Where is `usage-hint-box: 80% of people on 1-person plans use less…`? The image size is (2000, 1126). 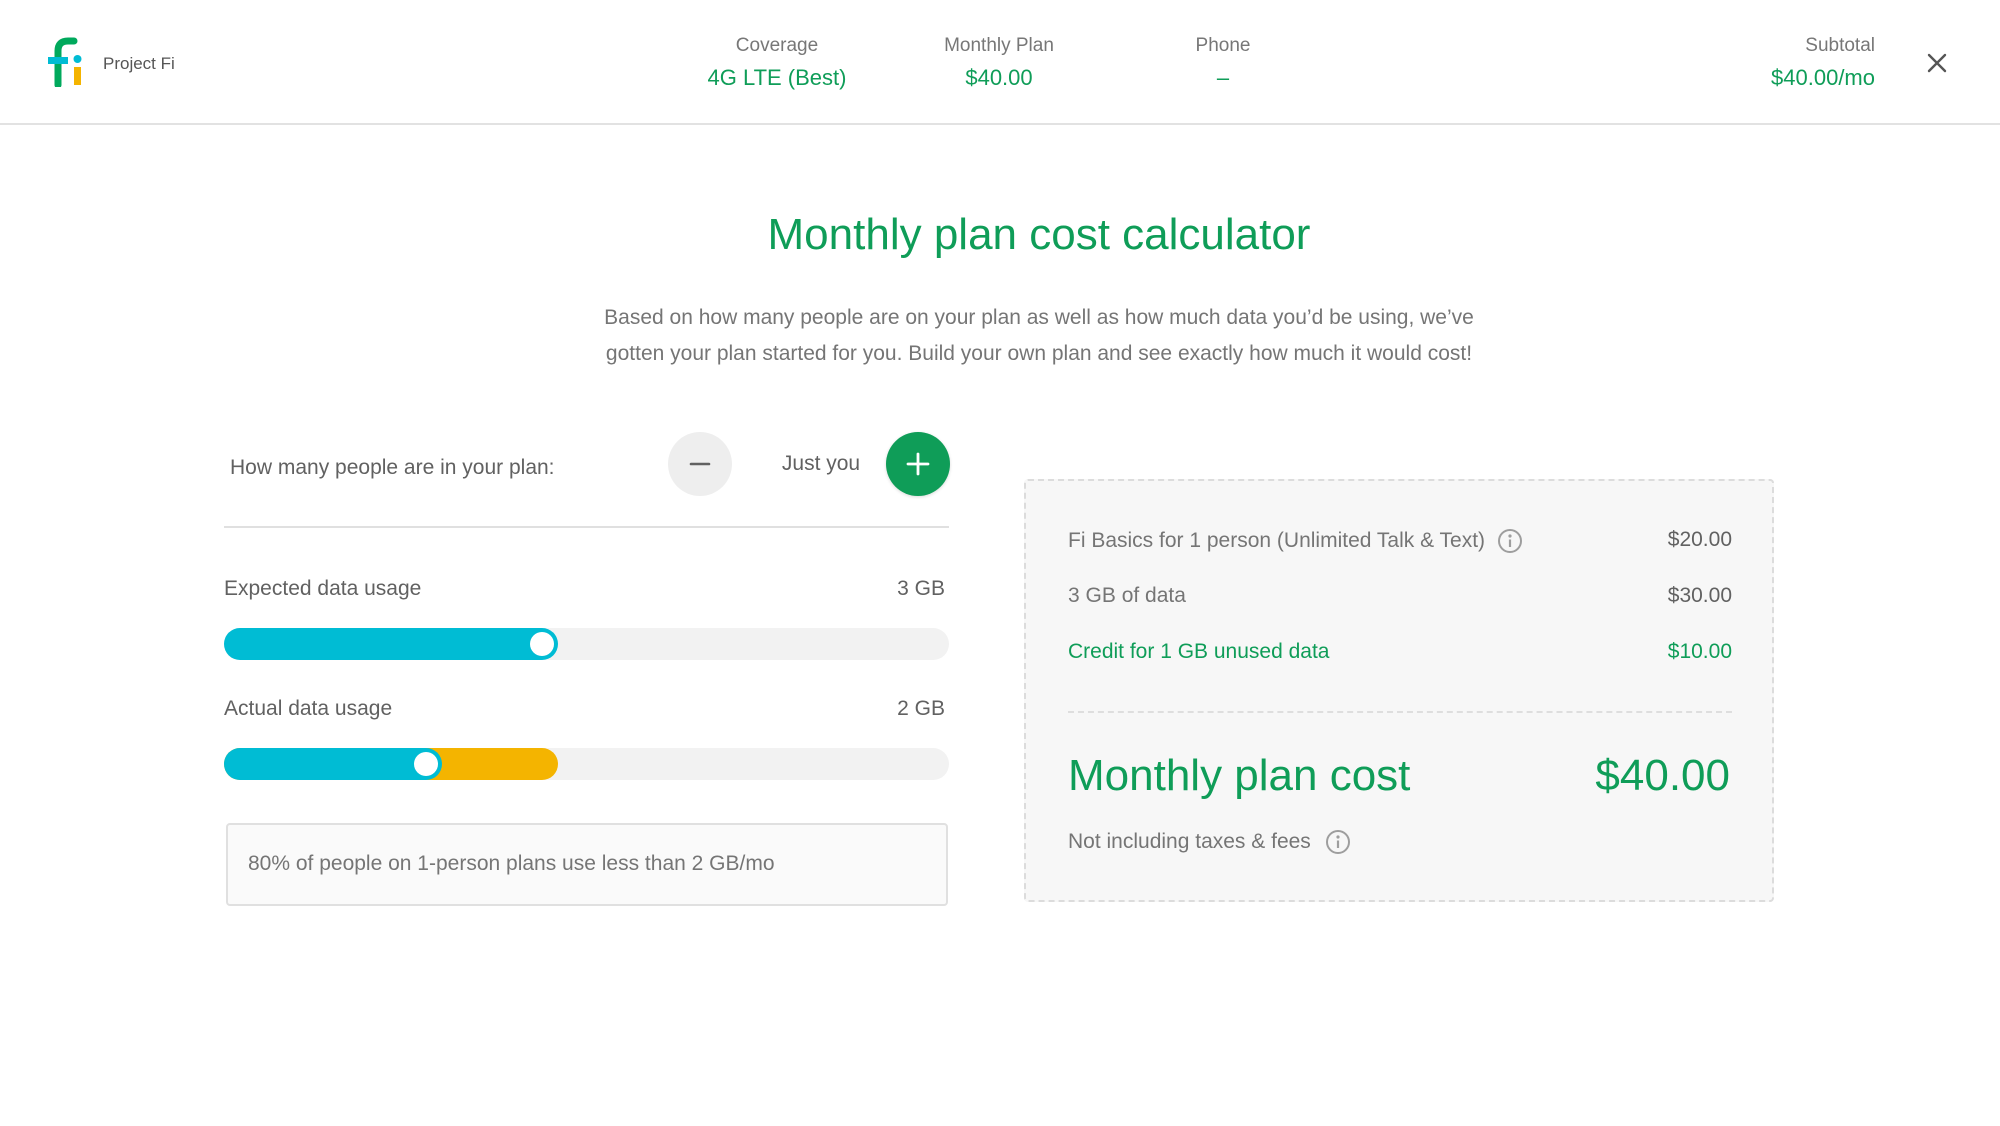 usage-hint-box: 80% of people on 1-person plans use less… is located at coordinates (587, 864).